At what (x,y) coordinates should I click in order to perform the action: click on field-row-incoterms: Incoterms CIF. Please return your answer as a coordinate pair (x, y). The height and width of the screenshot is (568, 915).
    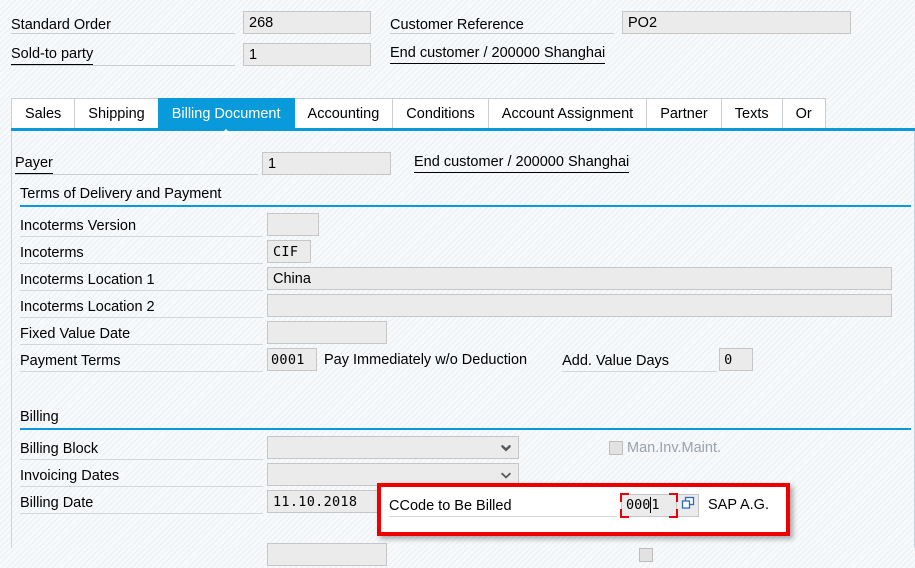
    Looking at the image, I should click on (462, 251).